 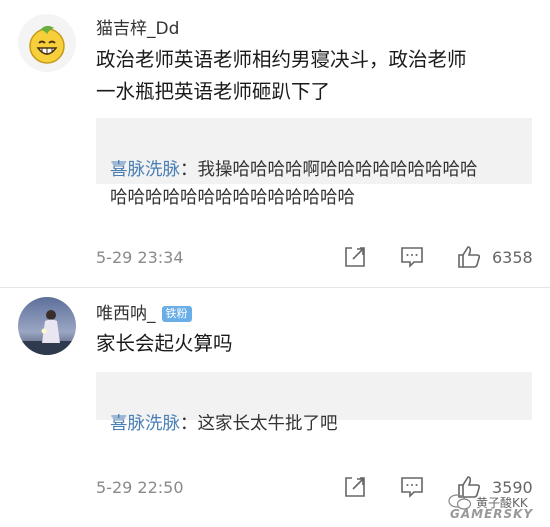 What do you see at coordinates (140, 257) in the screenshot?
I see `timestamp: 5-29 23:34` at bounding box center [140, 257].